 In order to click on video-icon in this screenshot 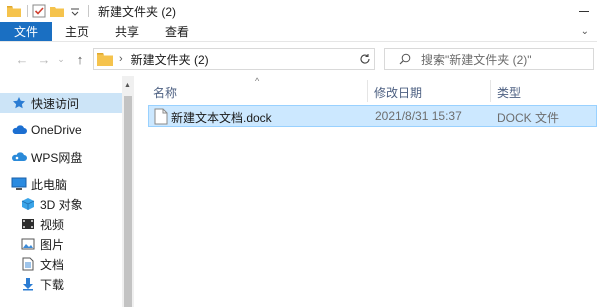, I will do `click(28, 224)`.